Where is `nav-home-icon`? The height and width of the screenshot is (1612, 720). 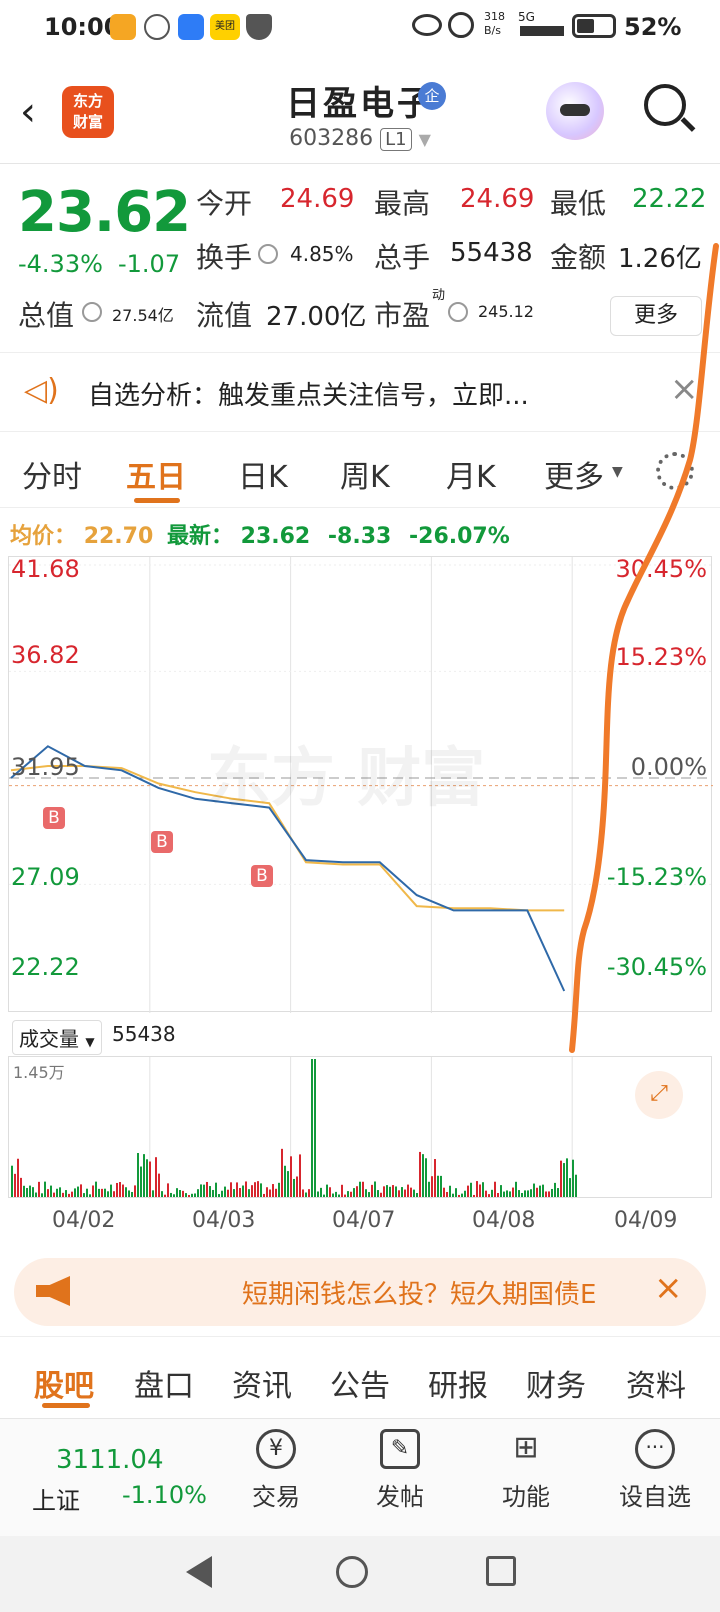
nav-home-icon is located at coordinates (352, 1572).